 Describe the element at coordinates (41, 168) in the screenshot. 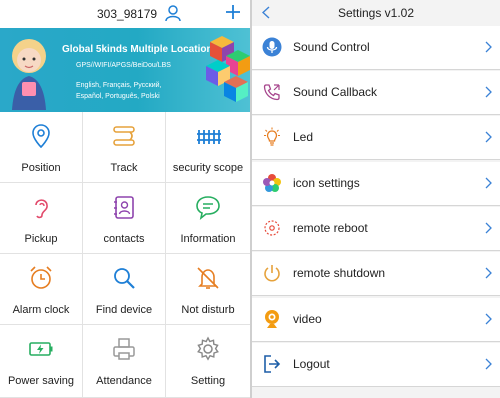

I see `grid-label: Position` at that location.